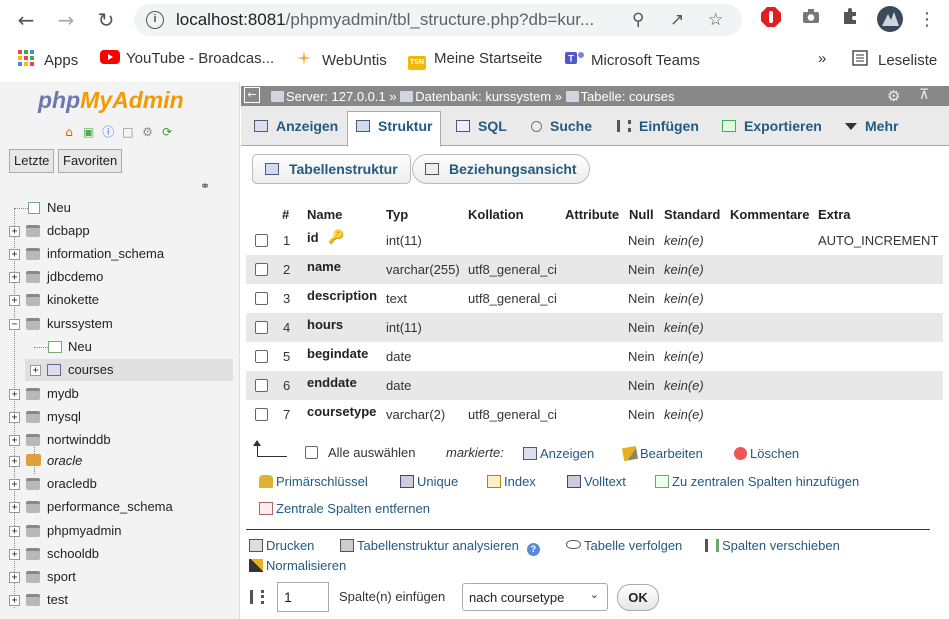  What do you see at coordinates (296, 129) in the screenshot?
I see `tab-browse: Anzeigen` at bounding box center [296, 129].